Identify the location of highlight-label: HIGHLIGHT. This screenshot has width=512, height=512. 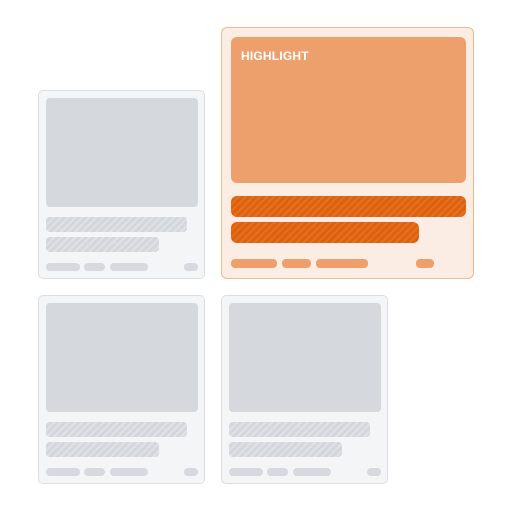
(275, 56).